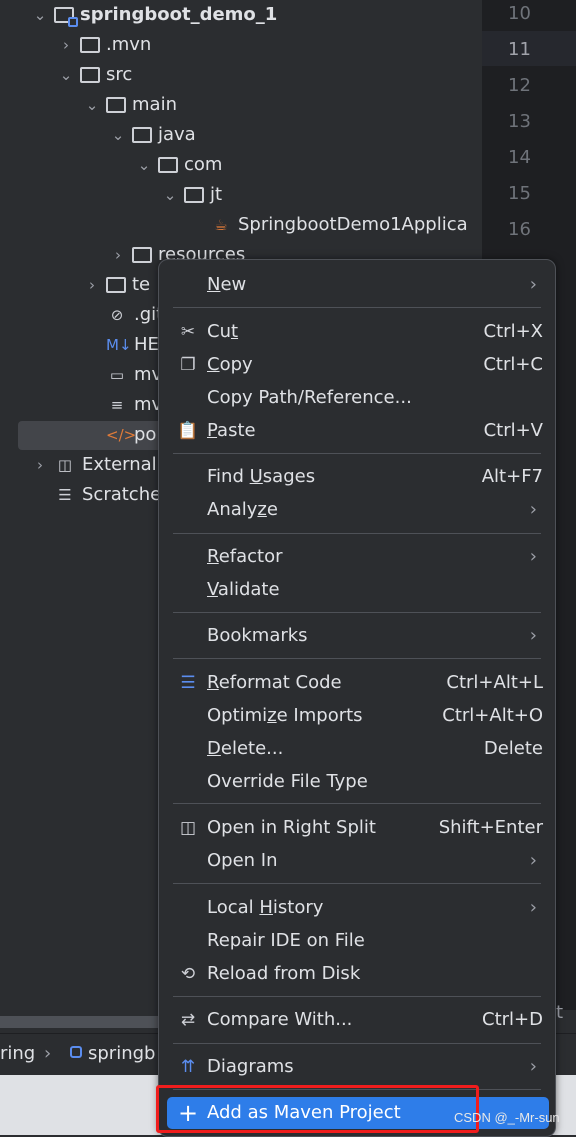 The width and height of the screenshot is (576, 1137). Describe the element at coordinates (179, 165) in the screenshot. I see `tree-item: ⌄ com` at that location.